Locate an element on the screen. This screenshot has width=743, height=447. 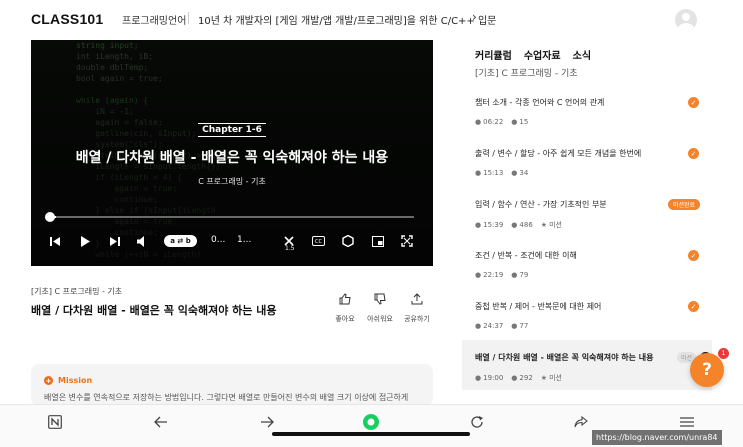
item-count: 486 is located at coordinates (526, 225).